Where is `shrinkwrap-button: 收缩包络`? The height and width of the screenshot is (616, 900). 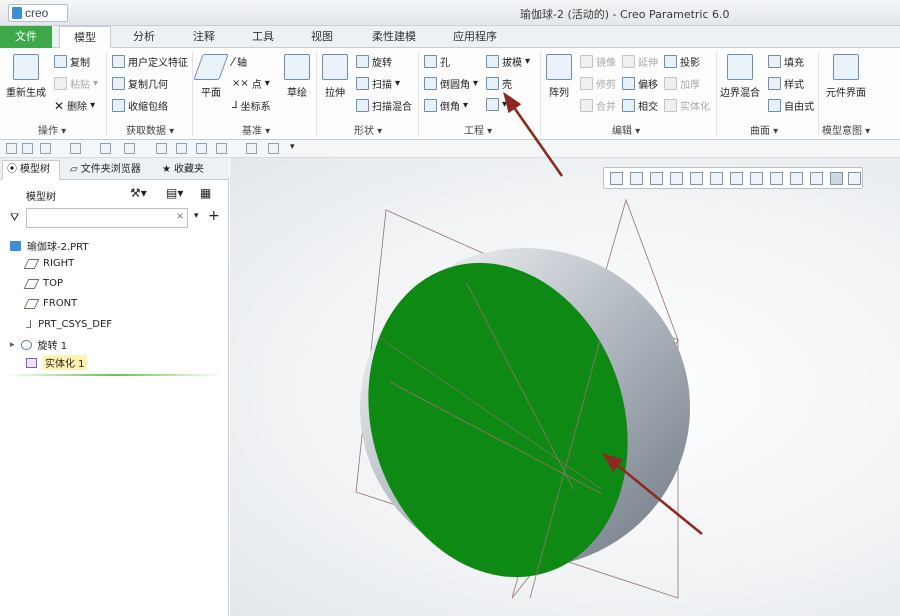
shrinkwrap-button: 收缩包络 is located at coordinates (140, 105).